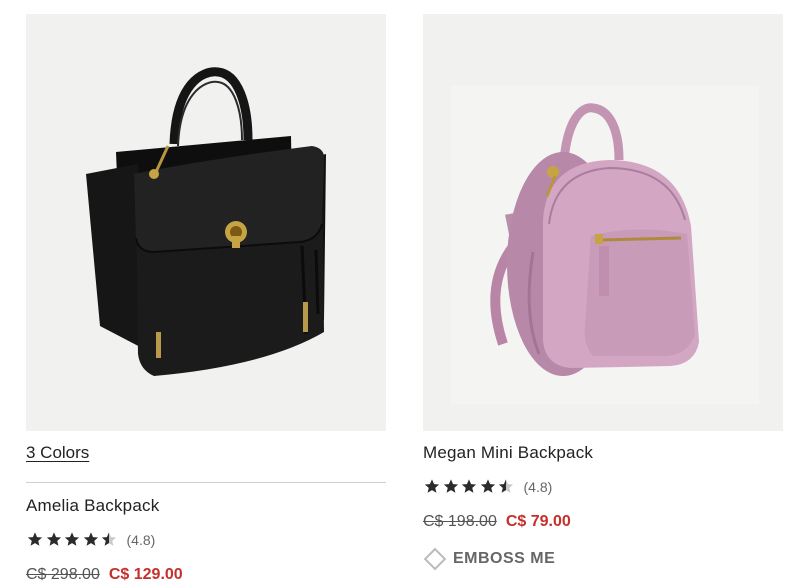 The height and width of the screenshot is (588, 790). What do you see at coordinates (57, 453) in the screenshot?
I see `colors-link: 3 Colors` at bounding box center [57, 453].